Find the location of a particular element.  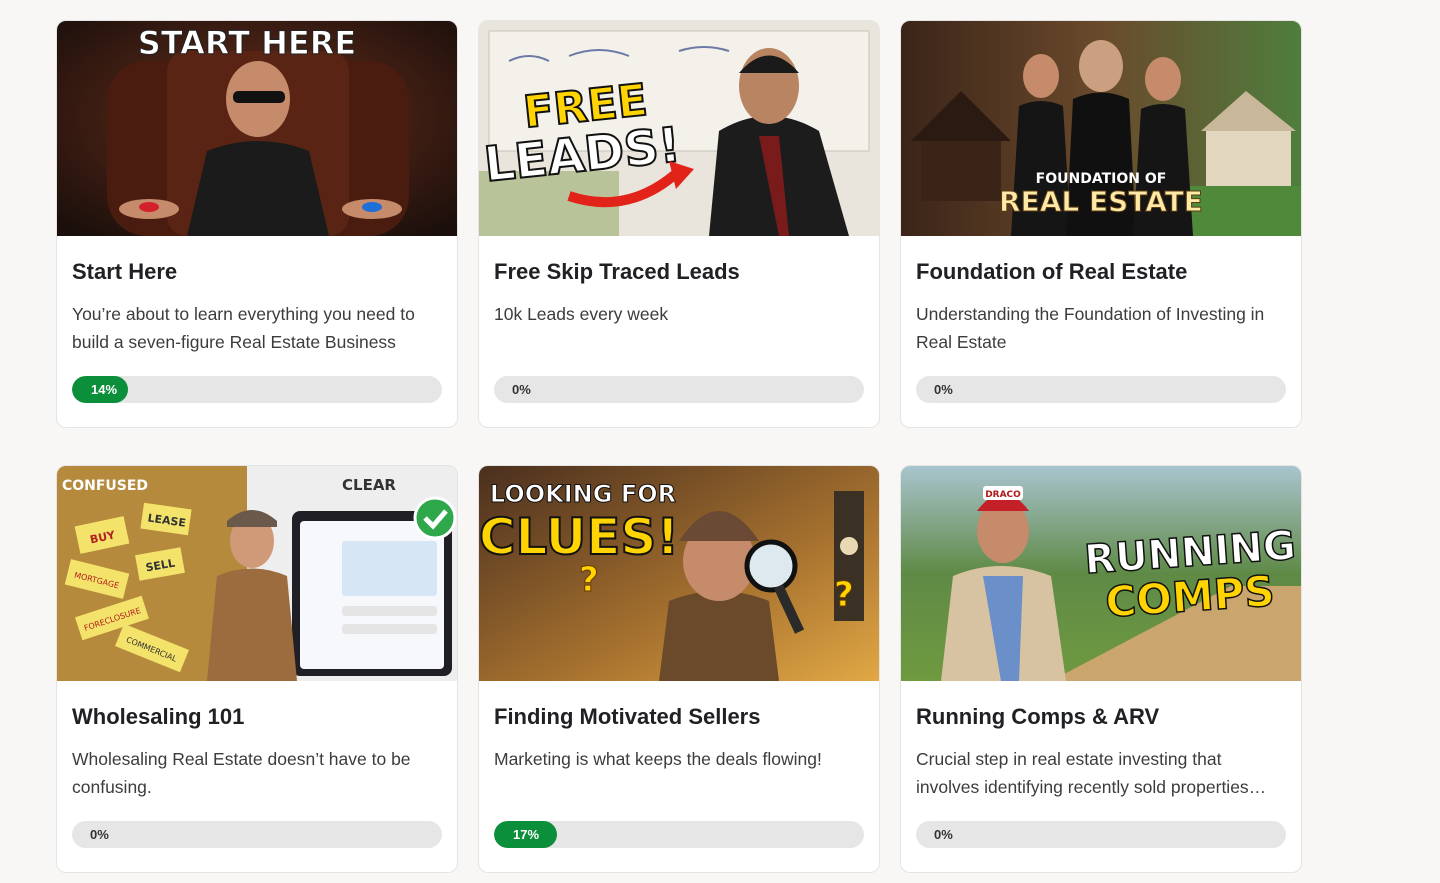

course-title: Foundation of Real Estate is located at coordinates (1052, 271).